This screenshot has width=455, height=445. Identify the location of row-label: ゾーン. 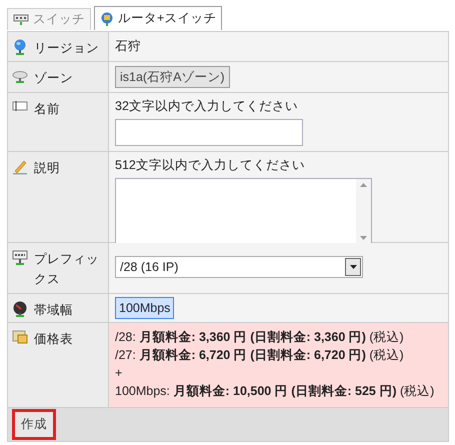
(53, 78).